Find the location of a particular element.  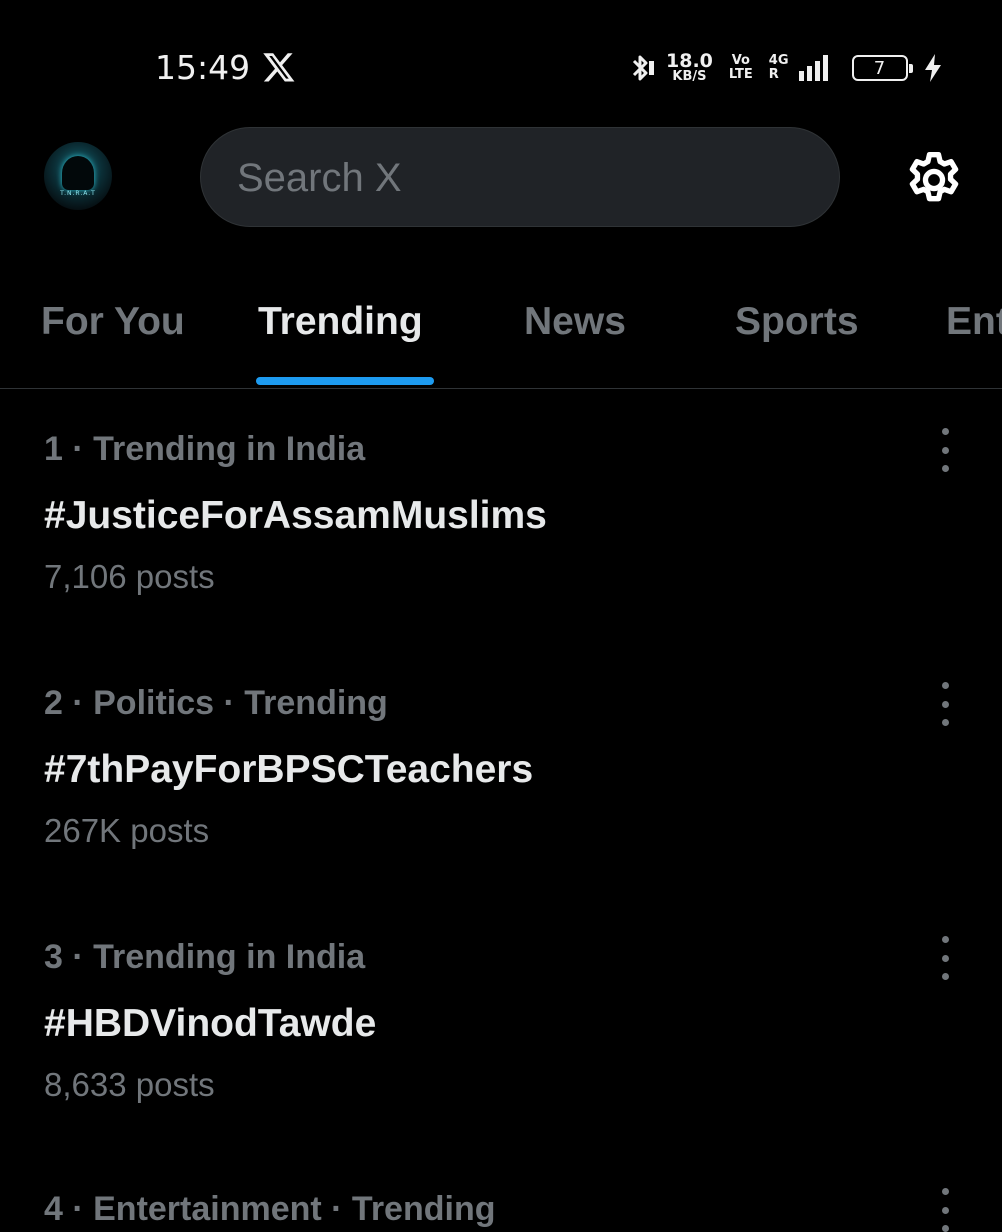

charging-icon is located at coordinates (932, 68).